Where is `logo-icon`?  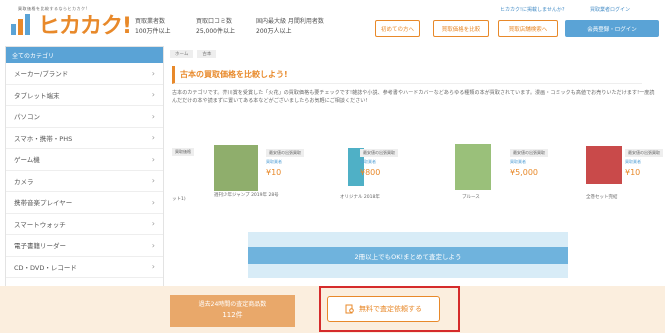
logo-icon is located at coordinates (23, 23).